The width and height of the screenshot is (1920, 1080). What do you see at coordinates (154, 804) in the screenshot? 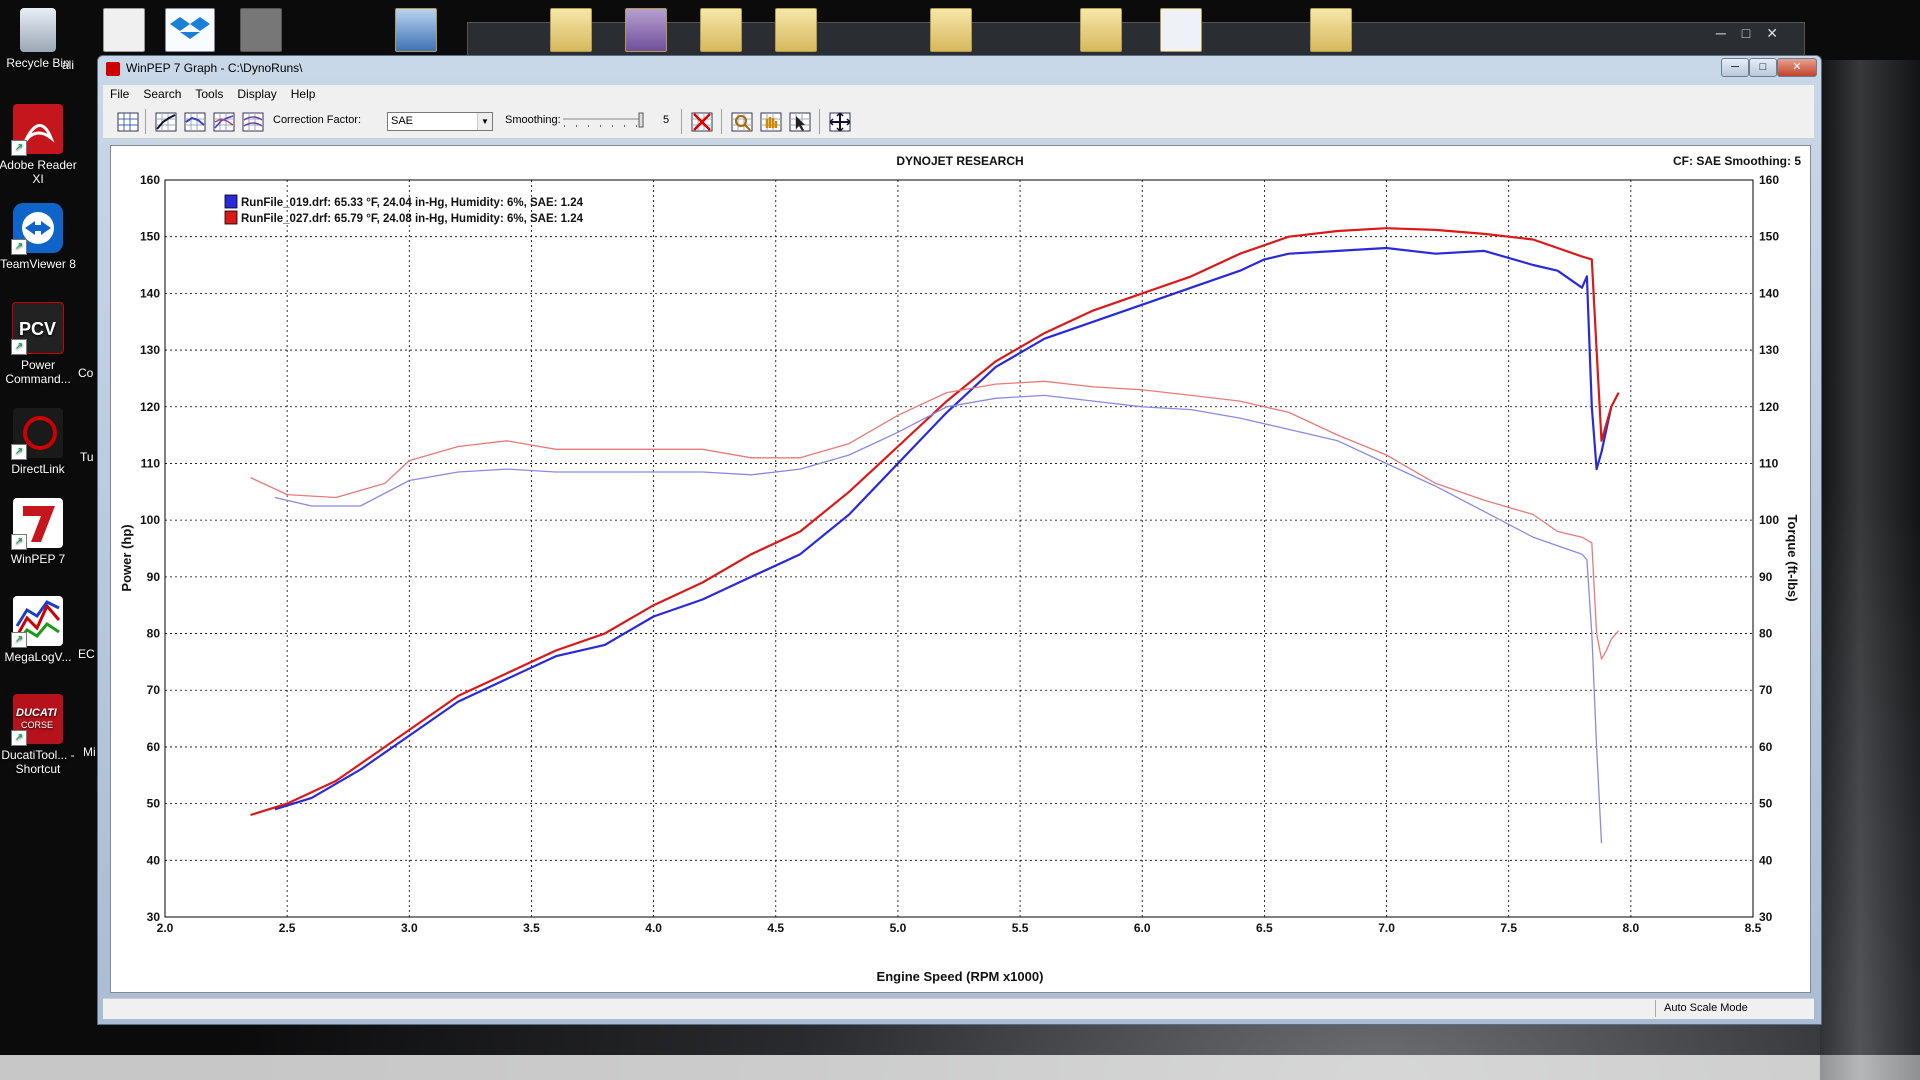
I see `y-tick-label: 50` at bounding box center [154, 804].